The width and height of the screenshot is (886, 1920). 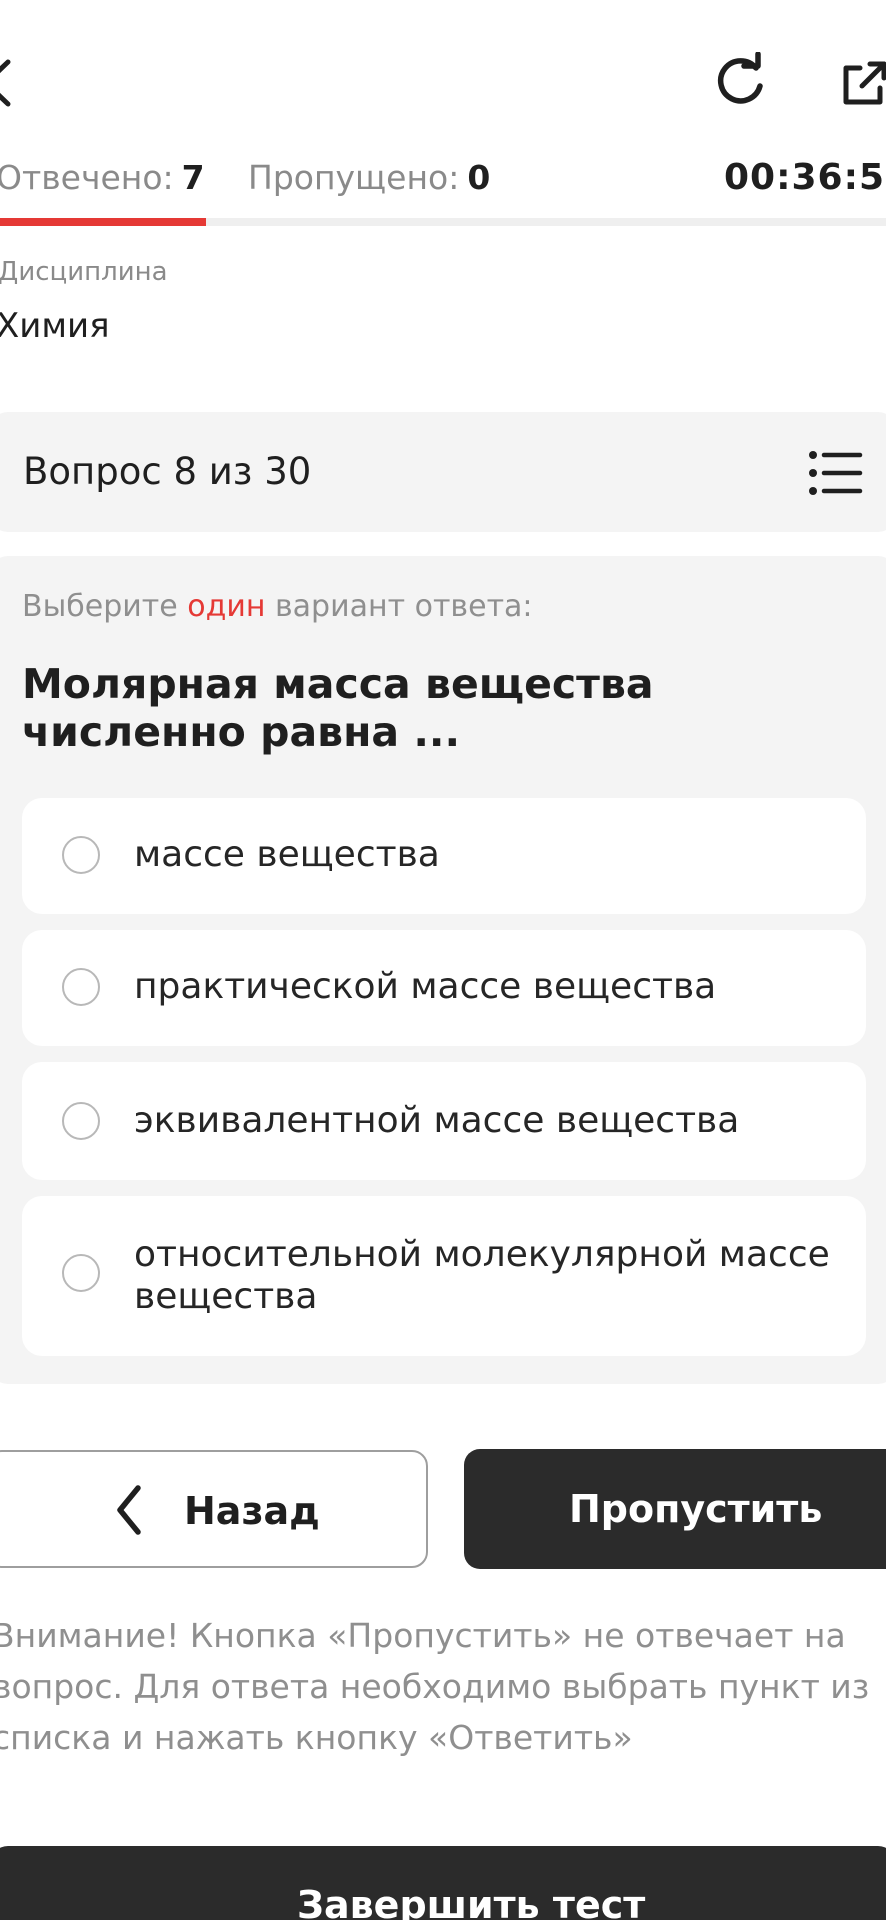 I want to click on skip-button: Пропустить, so click(x=675, y=1509).